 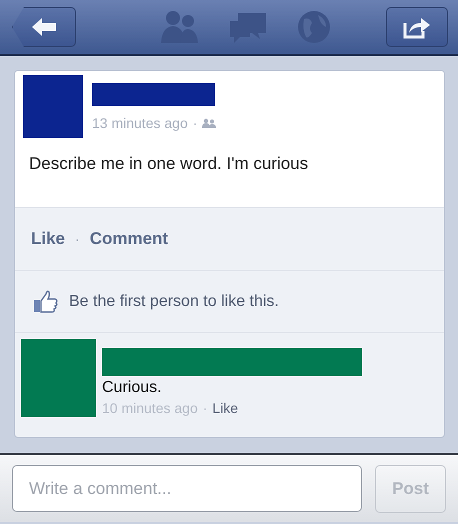 I want to click on action-link: Comment, so click(x=129, y=239).